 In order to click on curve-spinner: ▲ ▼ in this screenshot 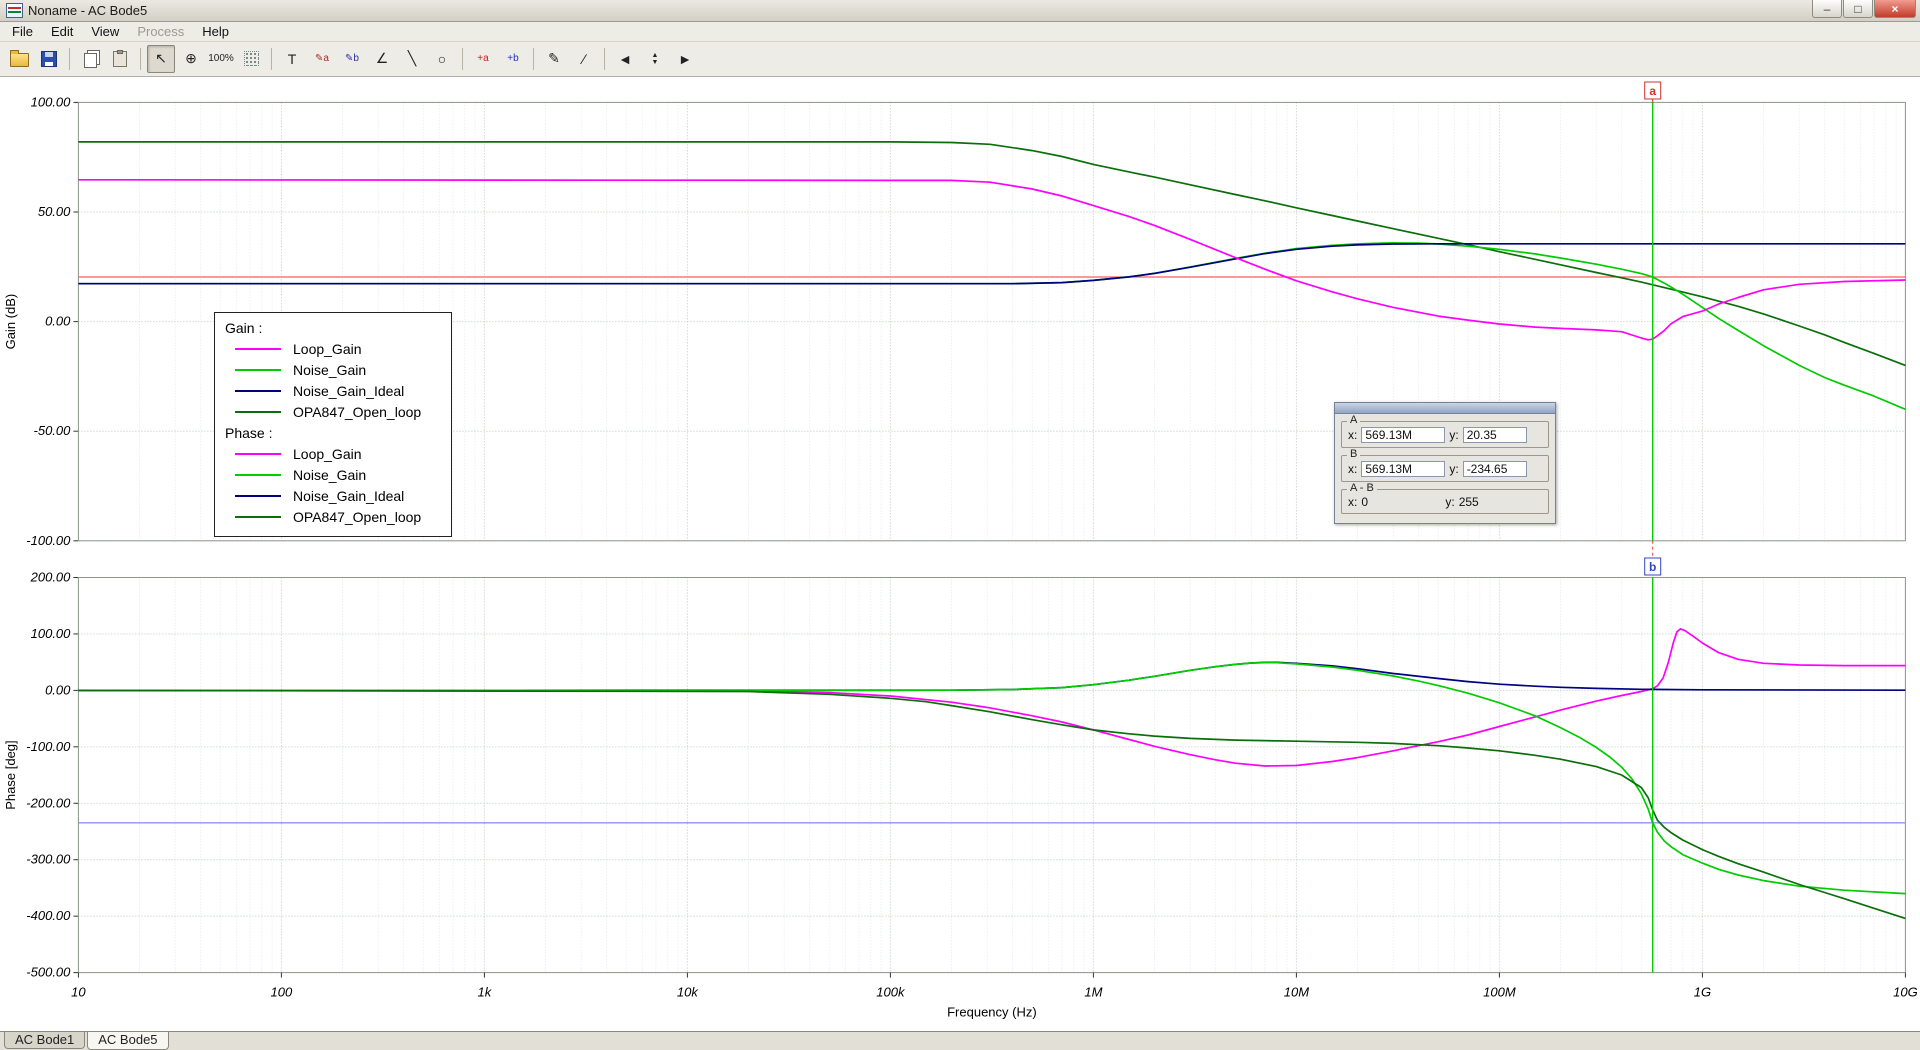, I will do `click(655, 59)`.